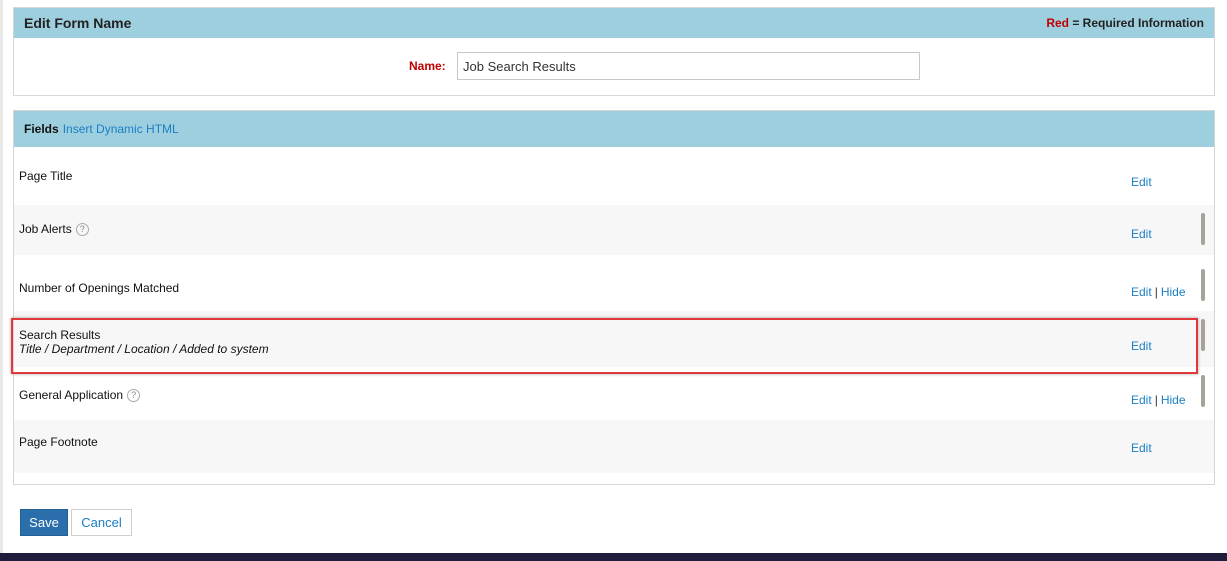 Image resolution: width=1227 pixels, height=561 pixels. Describe the element at coordinates (614, 129) in the screenshot. I see `fields-header: Fields Insert Dynamic HTML` at that location.